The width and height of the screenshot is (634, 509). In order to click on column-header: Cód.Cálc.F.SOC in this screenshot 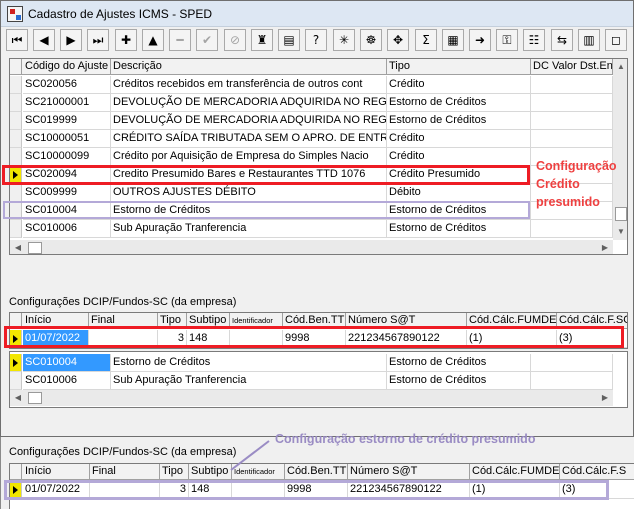, I will do `click(592, 321)`.